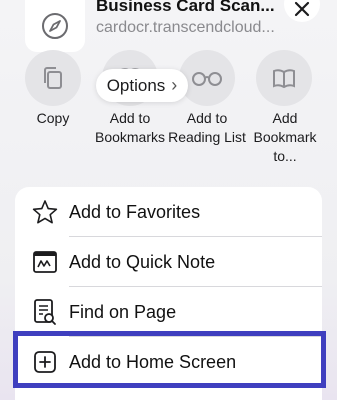 Image resolution: width=337 pixels, height=400 pixels. I want to click on compass-icon, so click(55, 26).